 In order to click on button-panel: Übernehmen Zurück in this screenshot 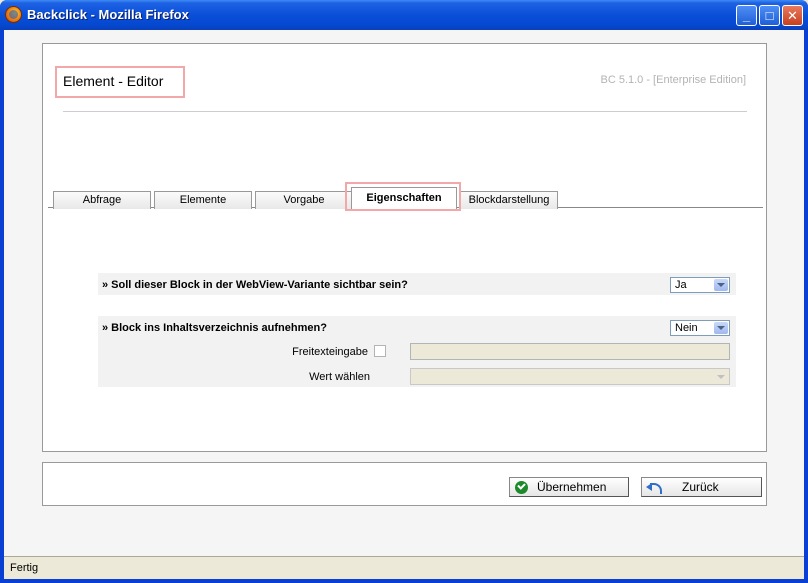, I will do `click(404, 484)`.